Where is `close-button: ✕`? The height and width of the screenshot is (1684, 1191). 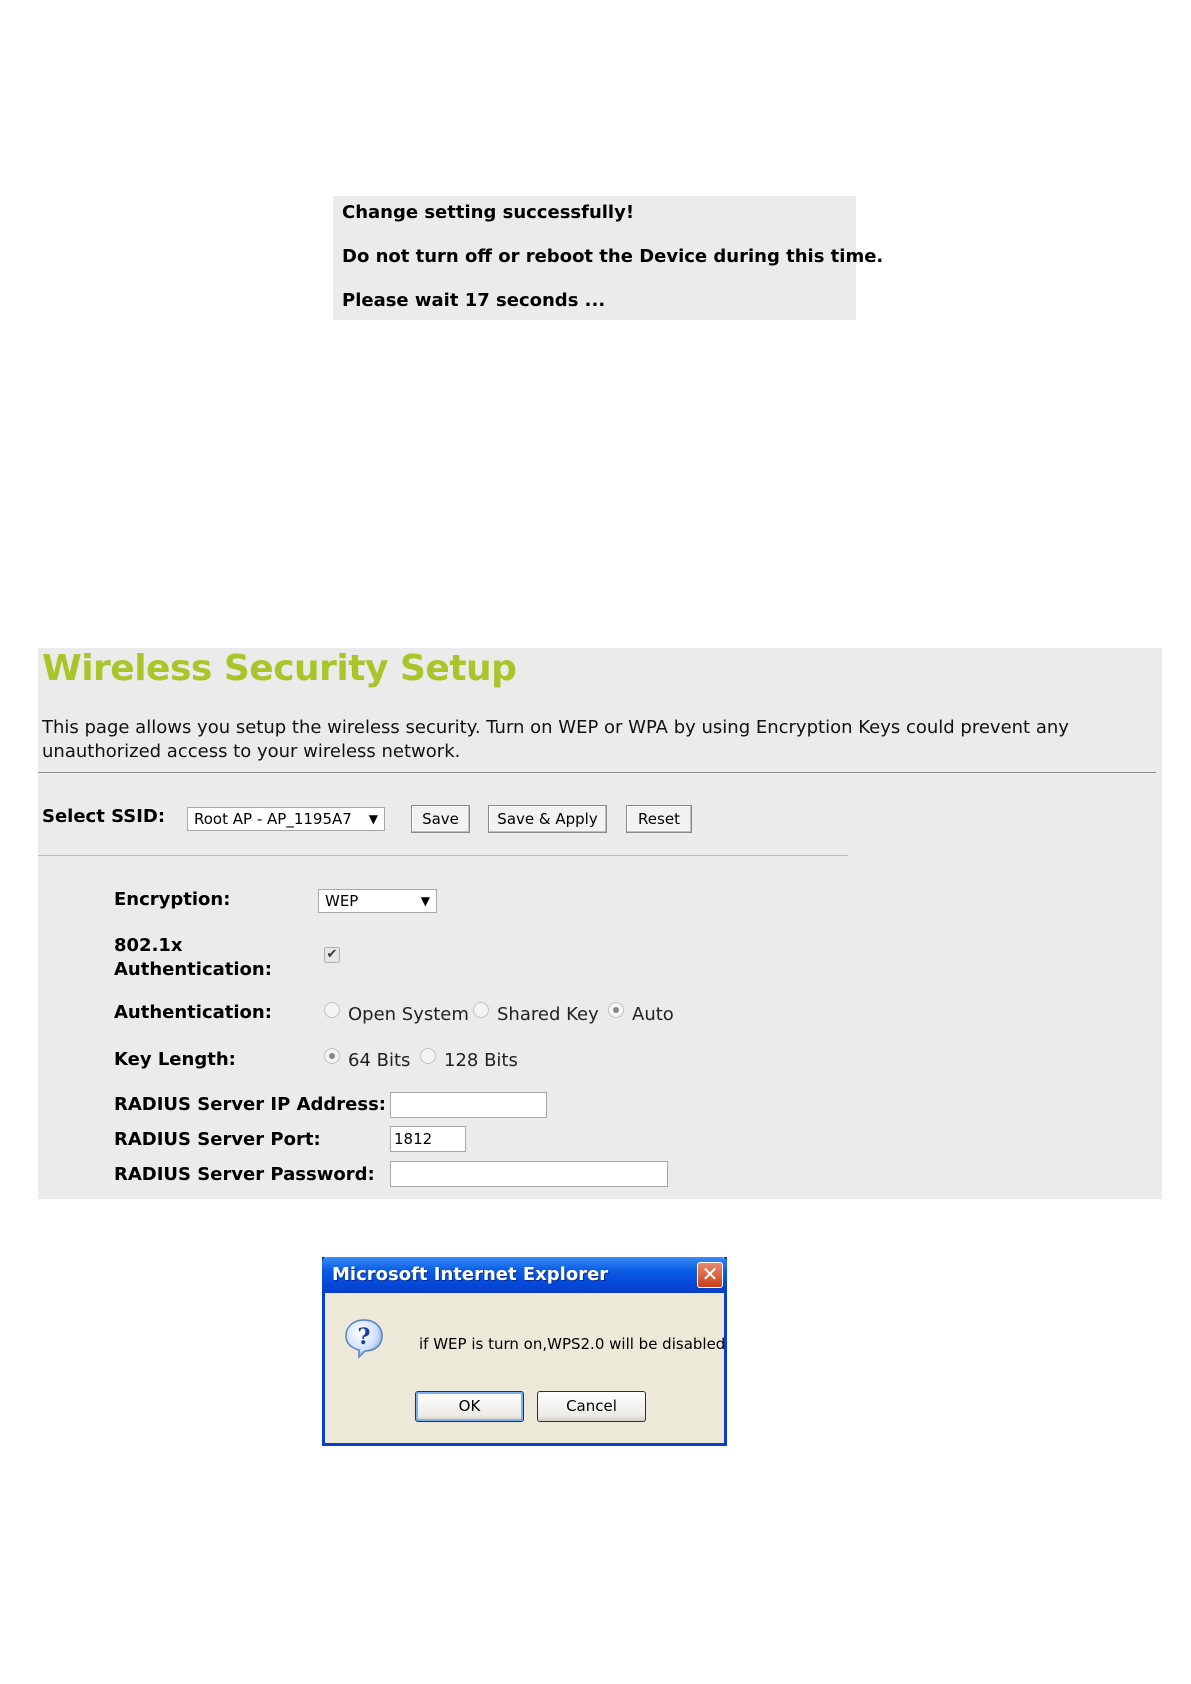
close-button: ✕ is located at coordinates (710, 1275).